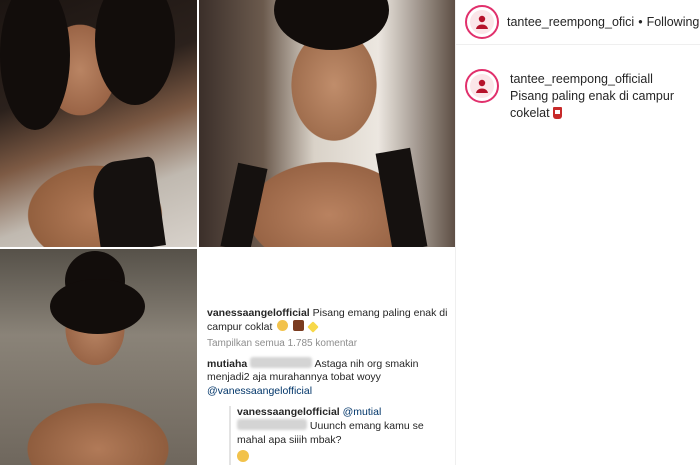 The width and height of the screenshot is (700, 465). What do you see at coordinates (258, 313) in the screenshot?
I see `comment-username: vanessaangelofficial` at bounding box center [258, 313].